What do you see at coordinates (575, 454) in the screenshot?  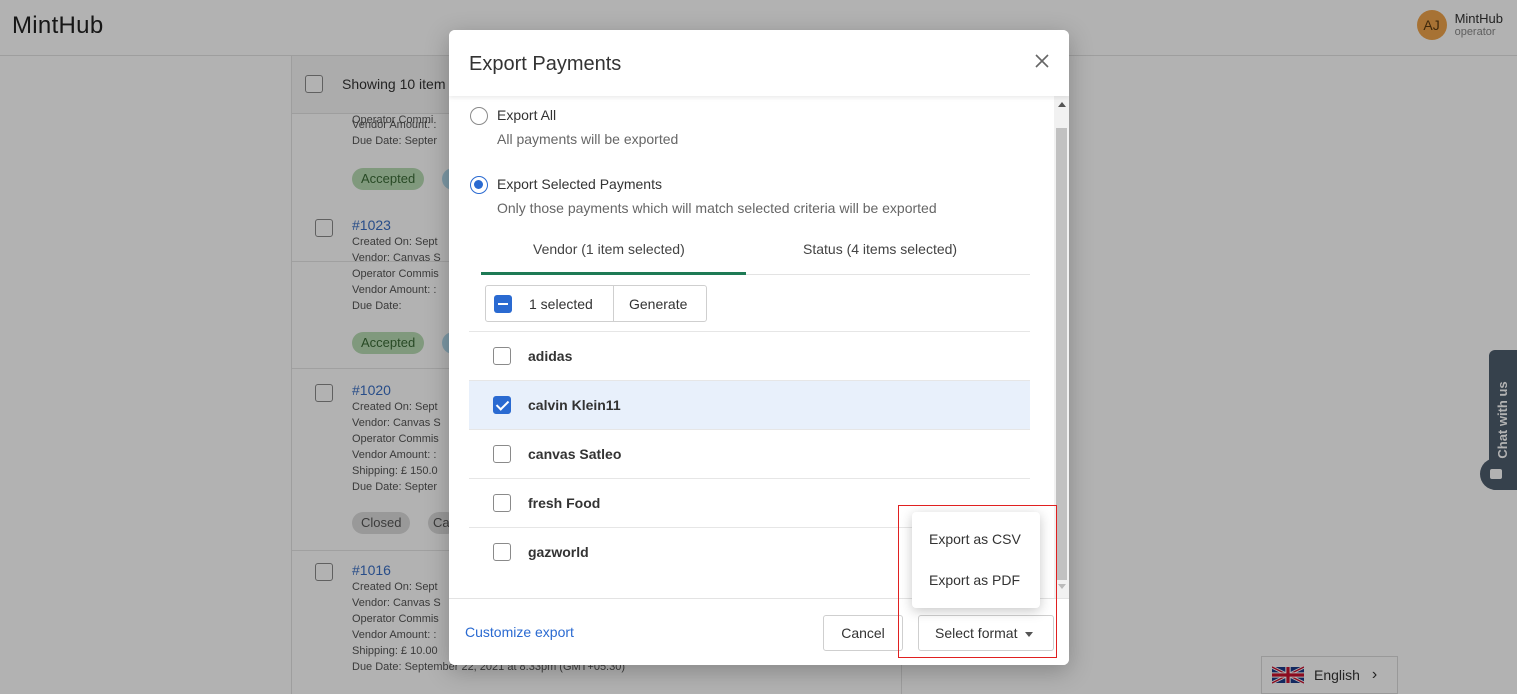 I see `vendor-name: canvas Satleo` at bounding box center [575, 454].